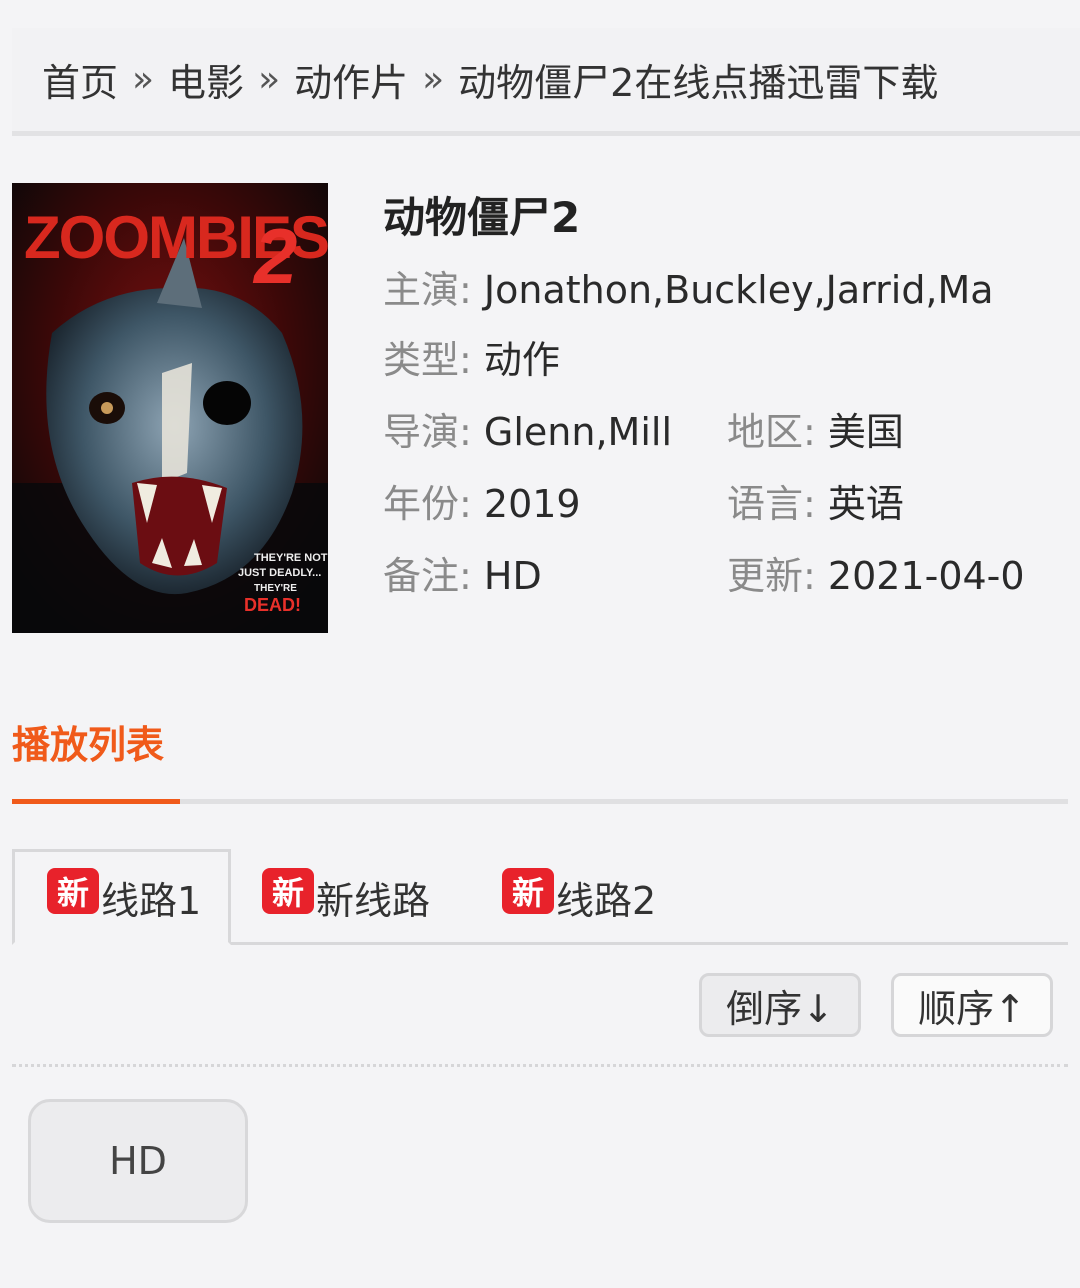 This screenshot has width=1080, height=1288. What do you see at coordinates (698, 83) in the screenshot?
I see `breadcrumb-current: 动物僵尸2在线点播迅雷下载` at bounding box center [698, 83].